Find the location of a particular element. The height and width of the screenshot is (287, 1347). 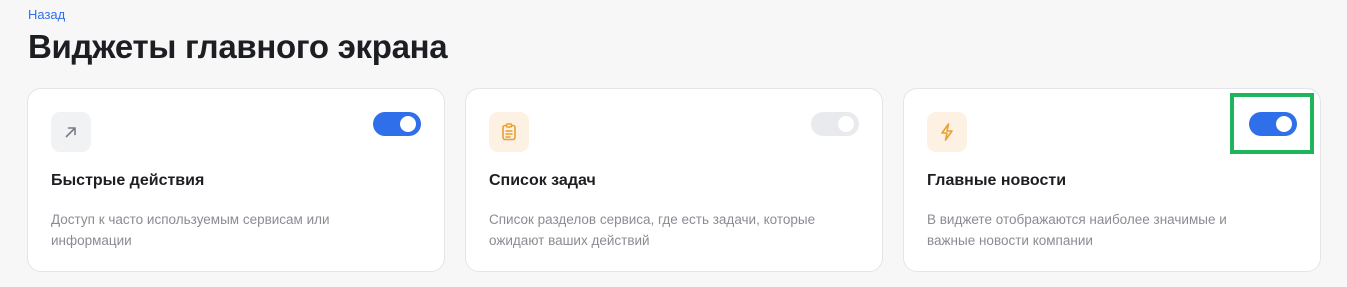

quick-actions-toggle is located at coordinates (397, 124).